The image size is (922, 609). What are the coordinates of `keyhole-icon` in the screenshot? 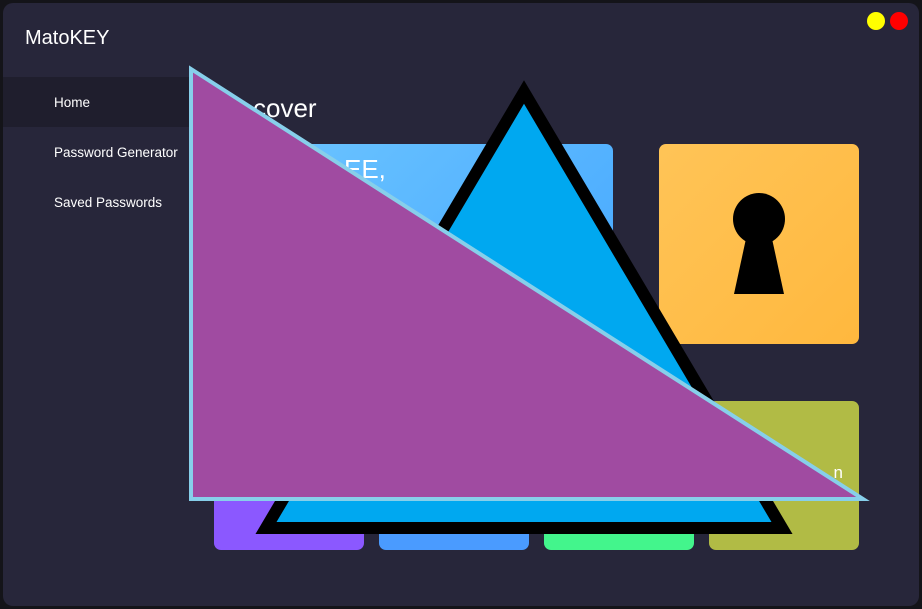 It's located at (759, 243).